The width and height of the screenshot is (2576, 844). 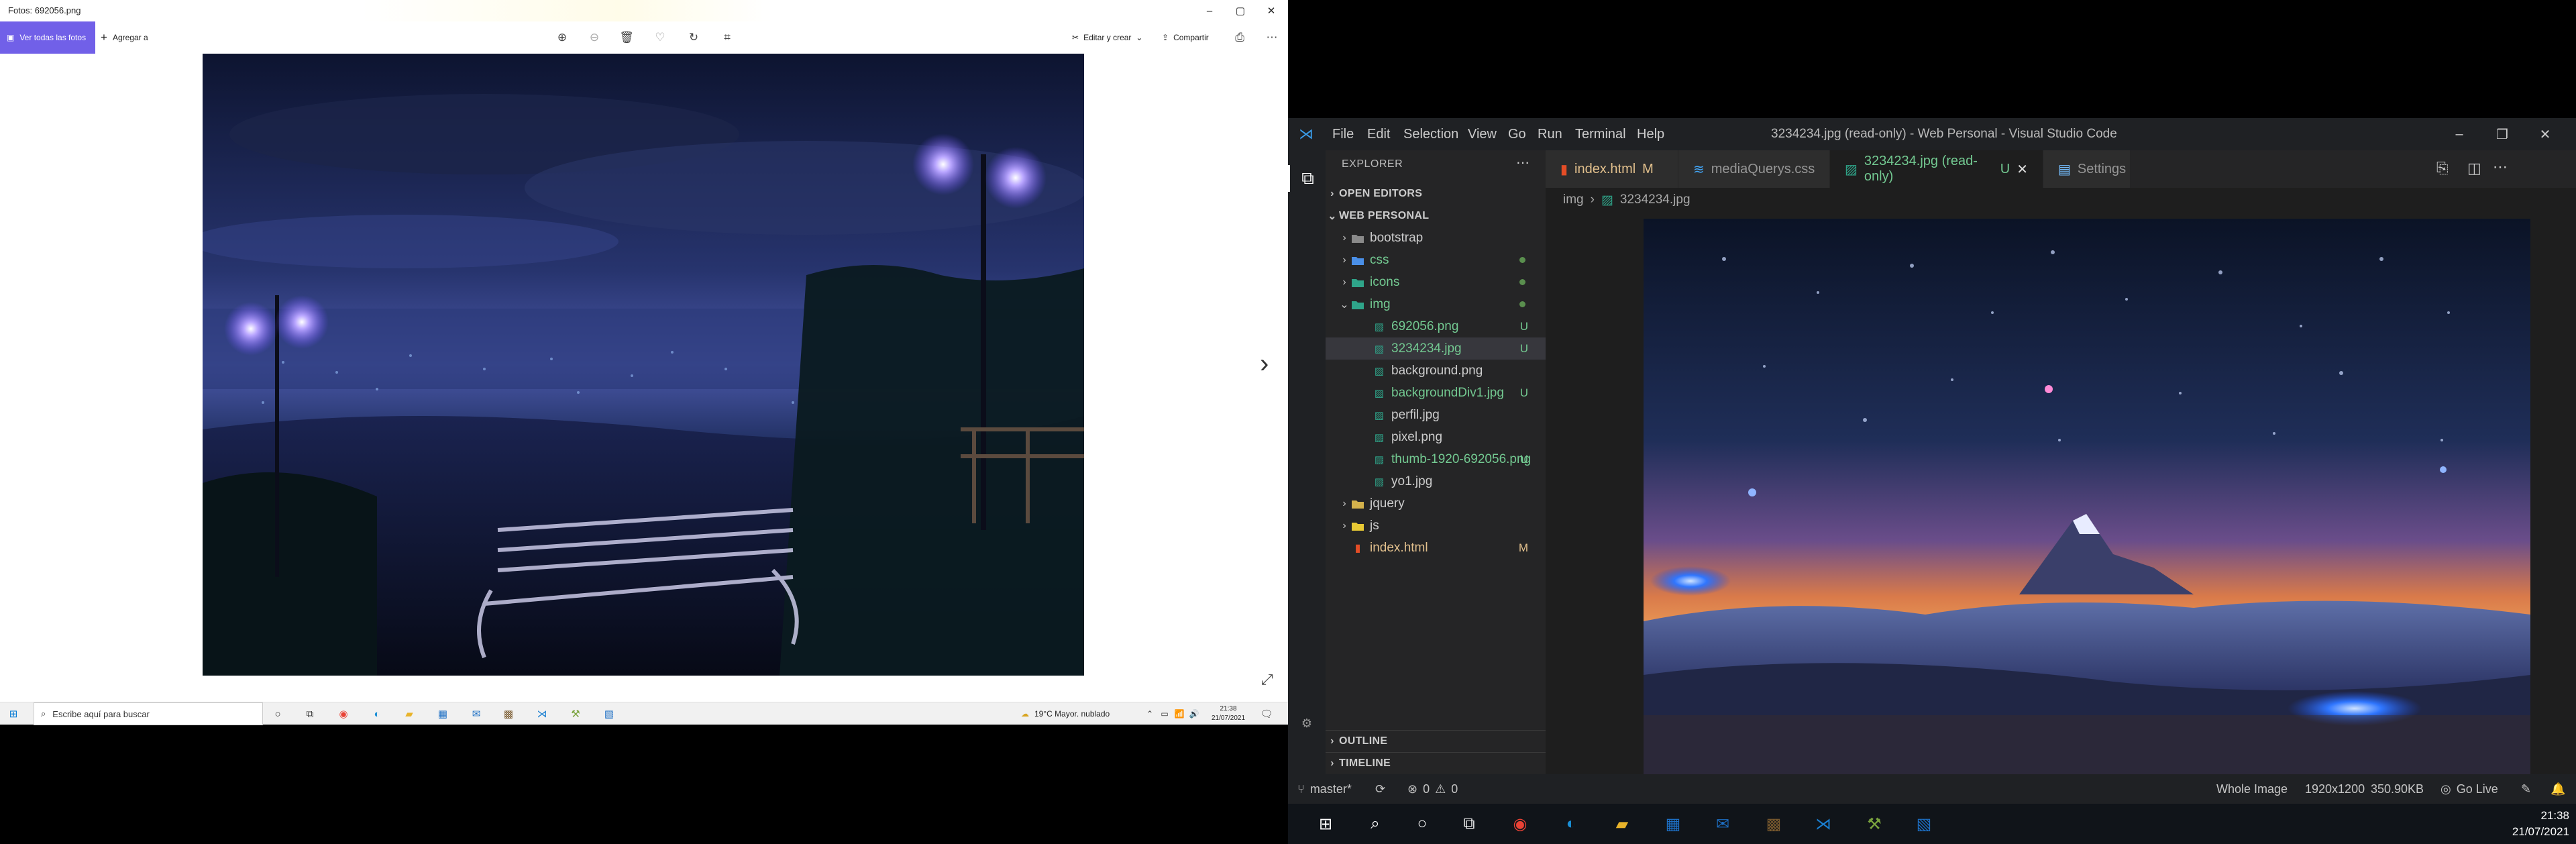 What do you see at coordinates (1272, 38) in the screenshot?
I see `more-options-icon: ⋯` at bounding box center [1272, 38].